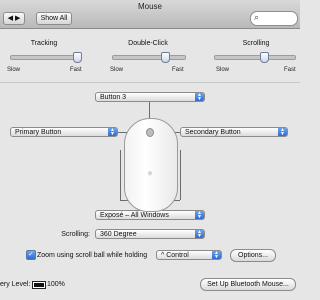  What do you see at coordinates (255, 57) in the screenshot?
I see `scrolling-slider-track` at bounding box center [255, 57].